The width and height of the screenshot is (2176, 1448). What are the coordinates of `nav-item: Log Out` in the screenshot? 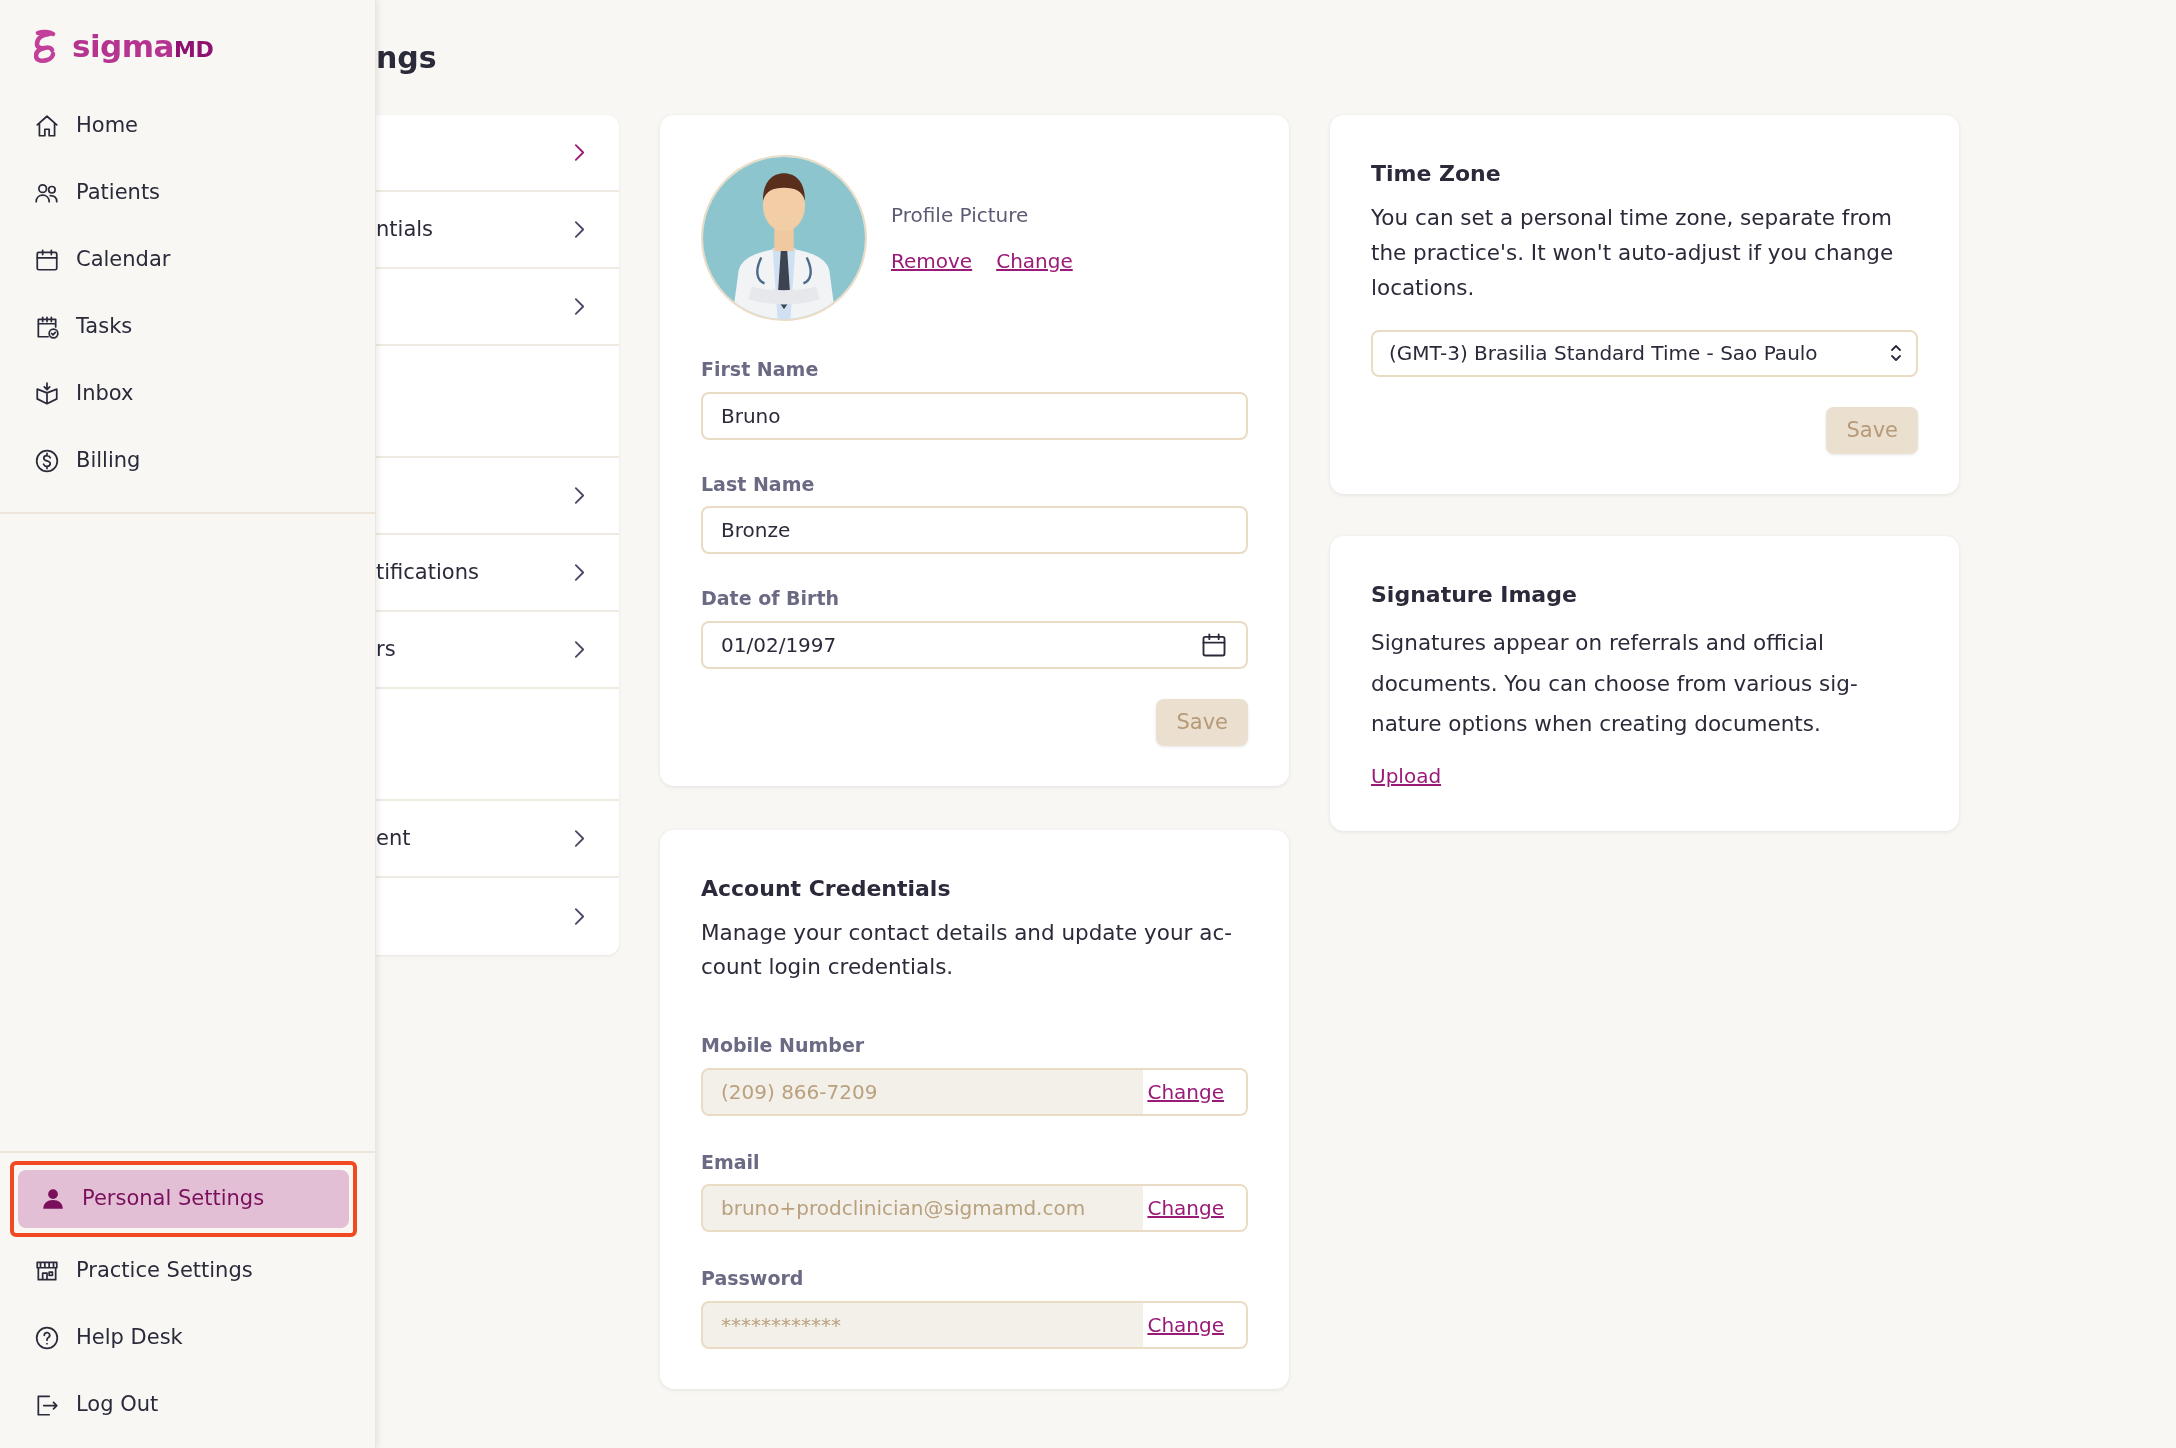 It's located at (178, 1404).